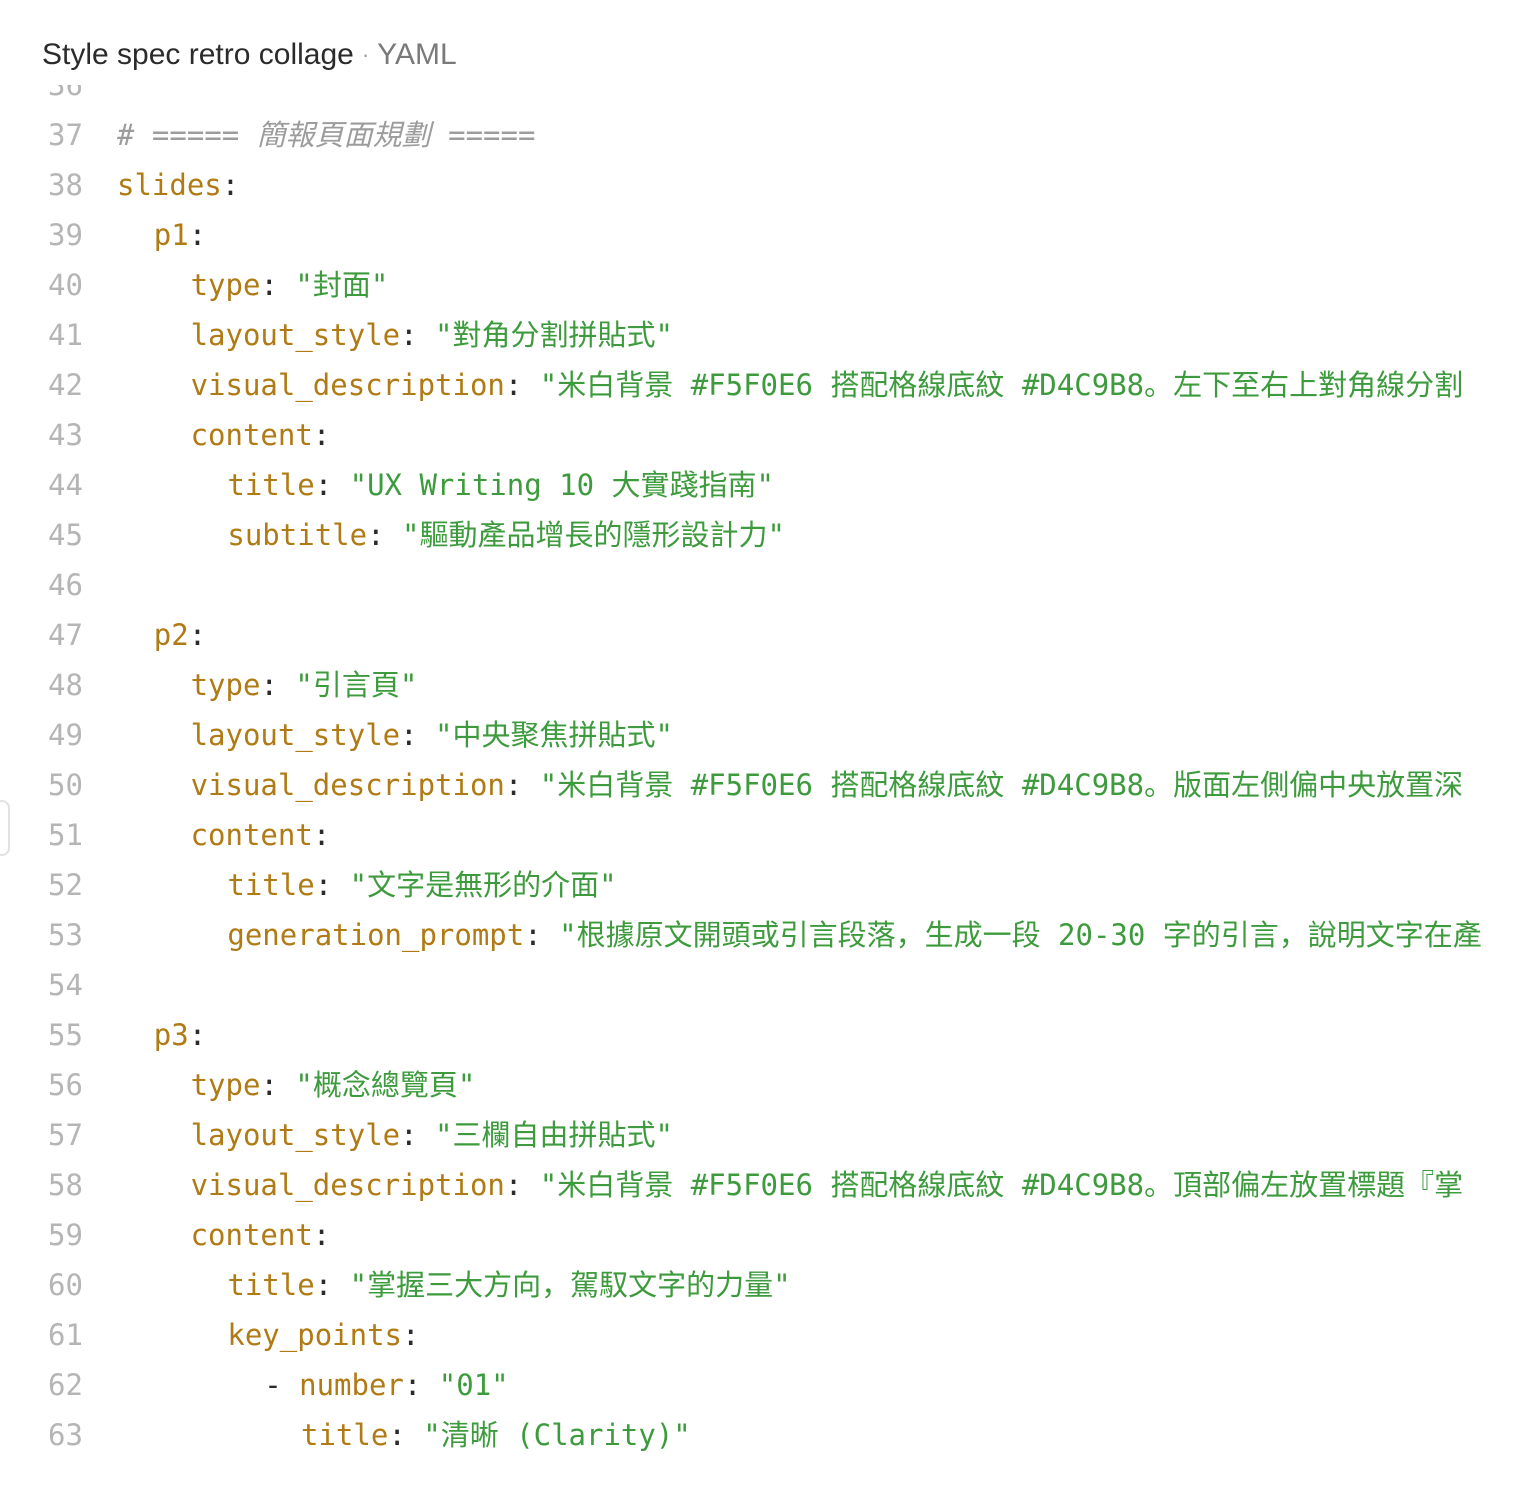  I want to click on code-line: 43 content:, so click(768, 435).